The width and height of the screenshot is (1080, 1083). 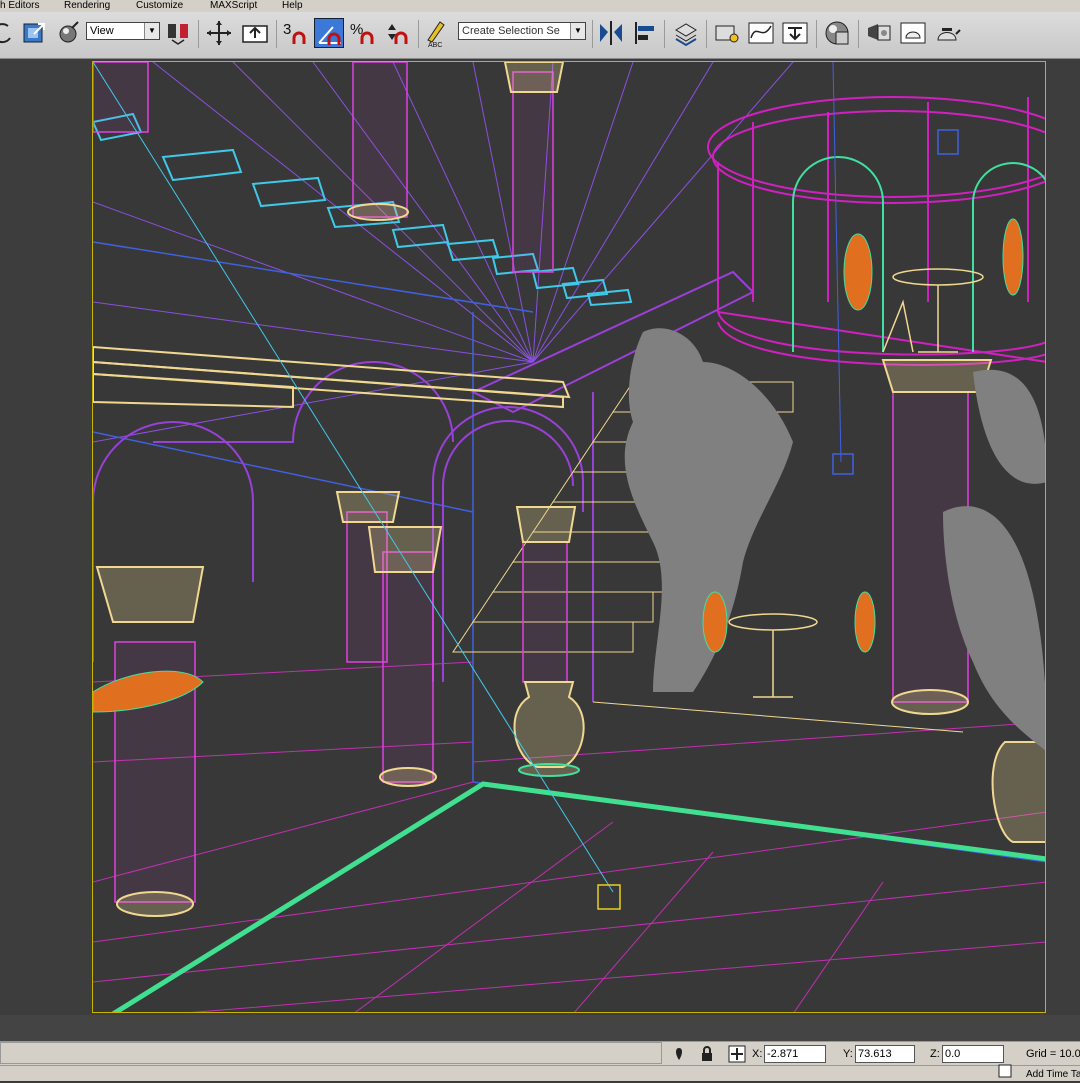 I want to click on undo-icon, so click(x=9, y=33).